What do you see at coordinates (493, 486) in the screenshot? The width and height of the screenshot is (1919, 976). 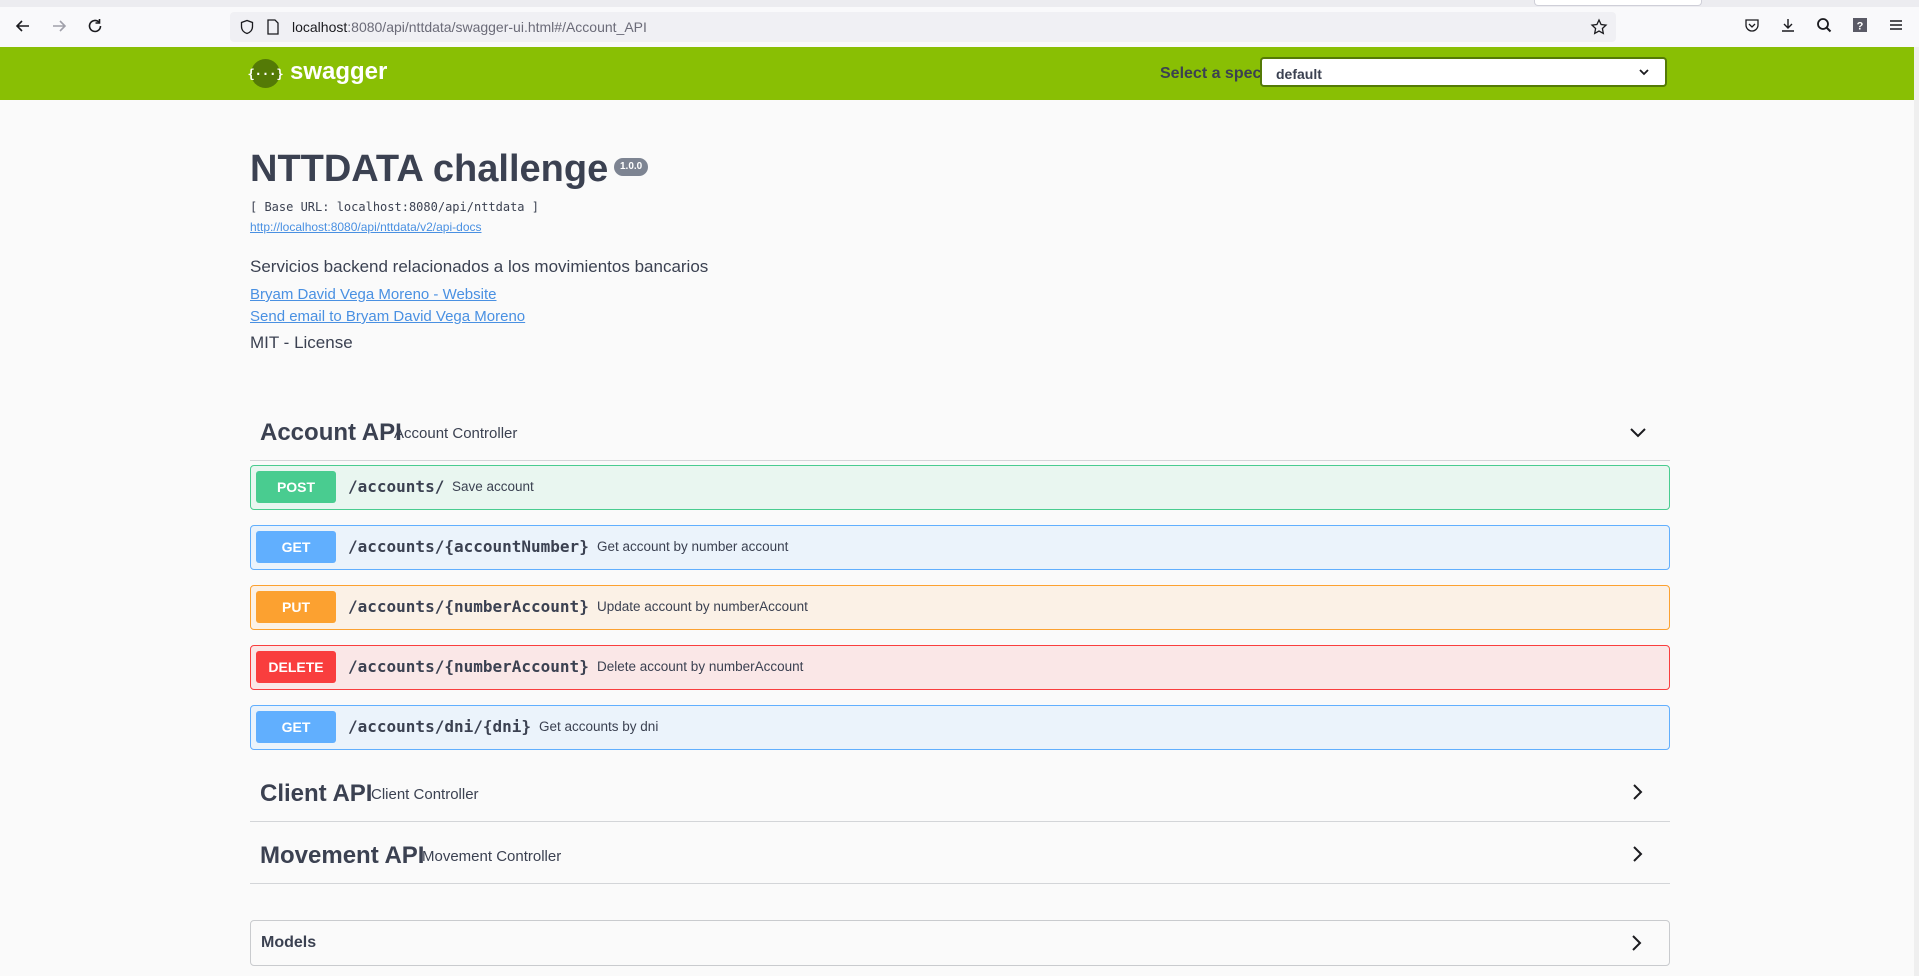 I see `operation-summary: Save account` at bounding box center [493, 486].